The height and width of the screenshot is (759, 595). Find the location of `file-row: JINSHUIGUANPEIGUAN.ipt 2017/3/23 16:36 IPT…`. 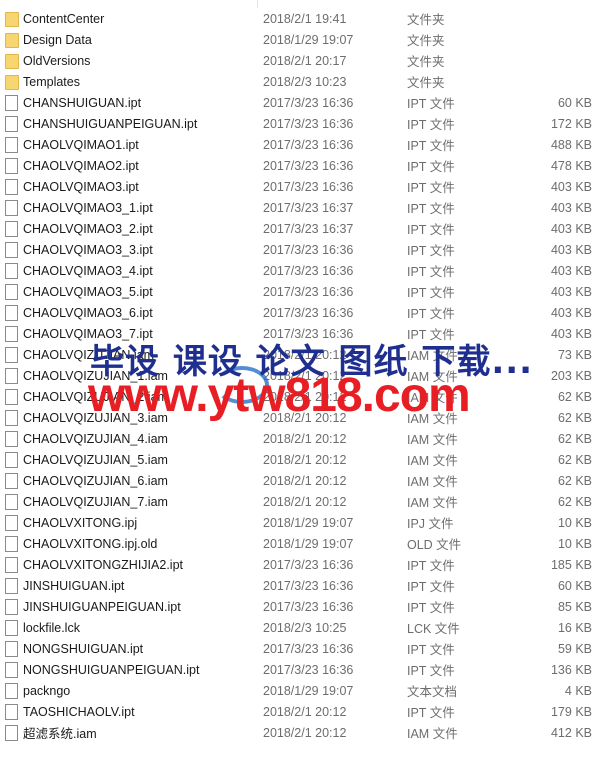

file-row: JINSHUIGUANPEIGUAN.ipt 2017/3/23 16:36 IPT… is located at coordinates (297, 606).